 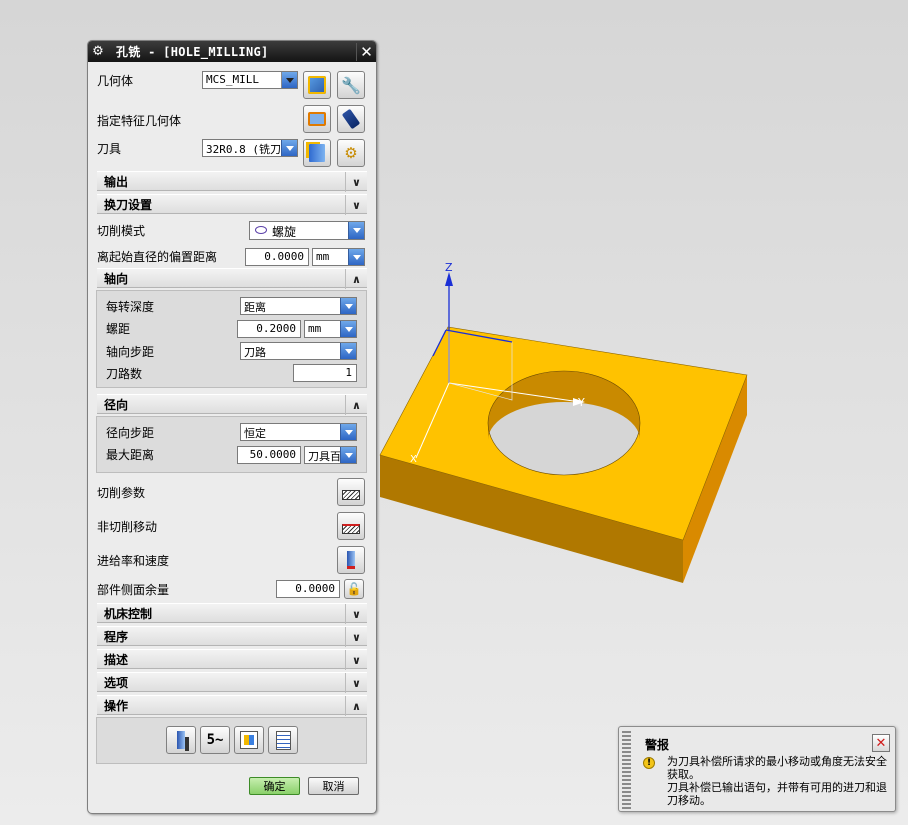 What do you see at coordinates (127, 526) in the screenshot?
I see `non-cut-label: 非切削移动` at bounding box center [127, 526].